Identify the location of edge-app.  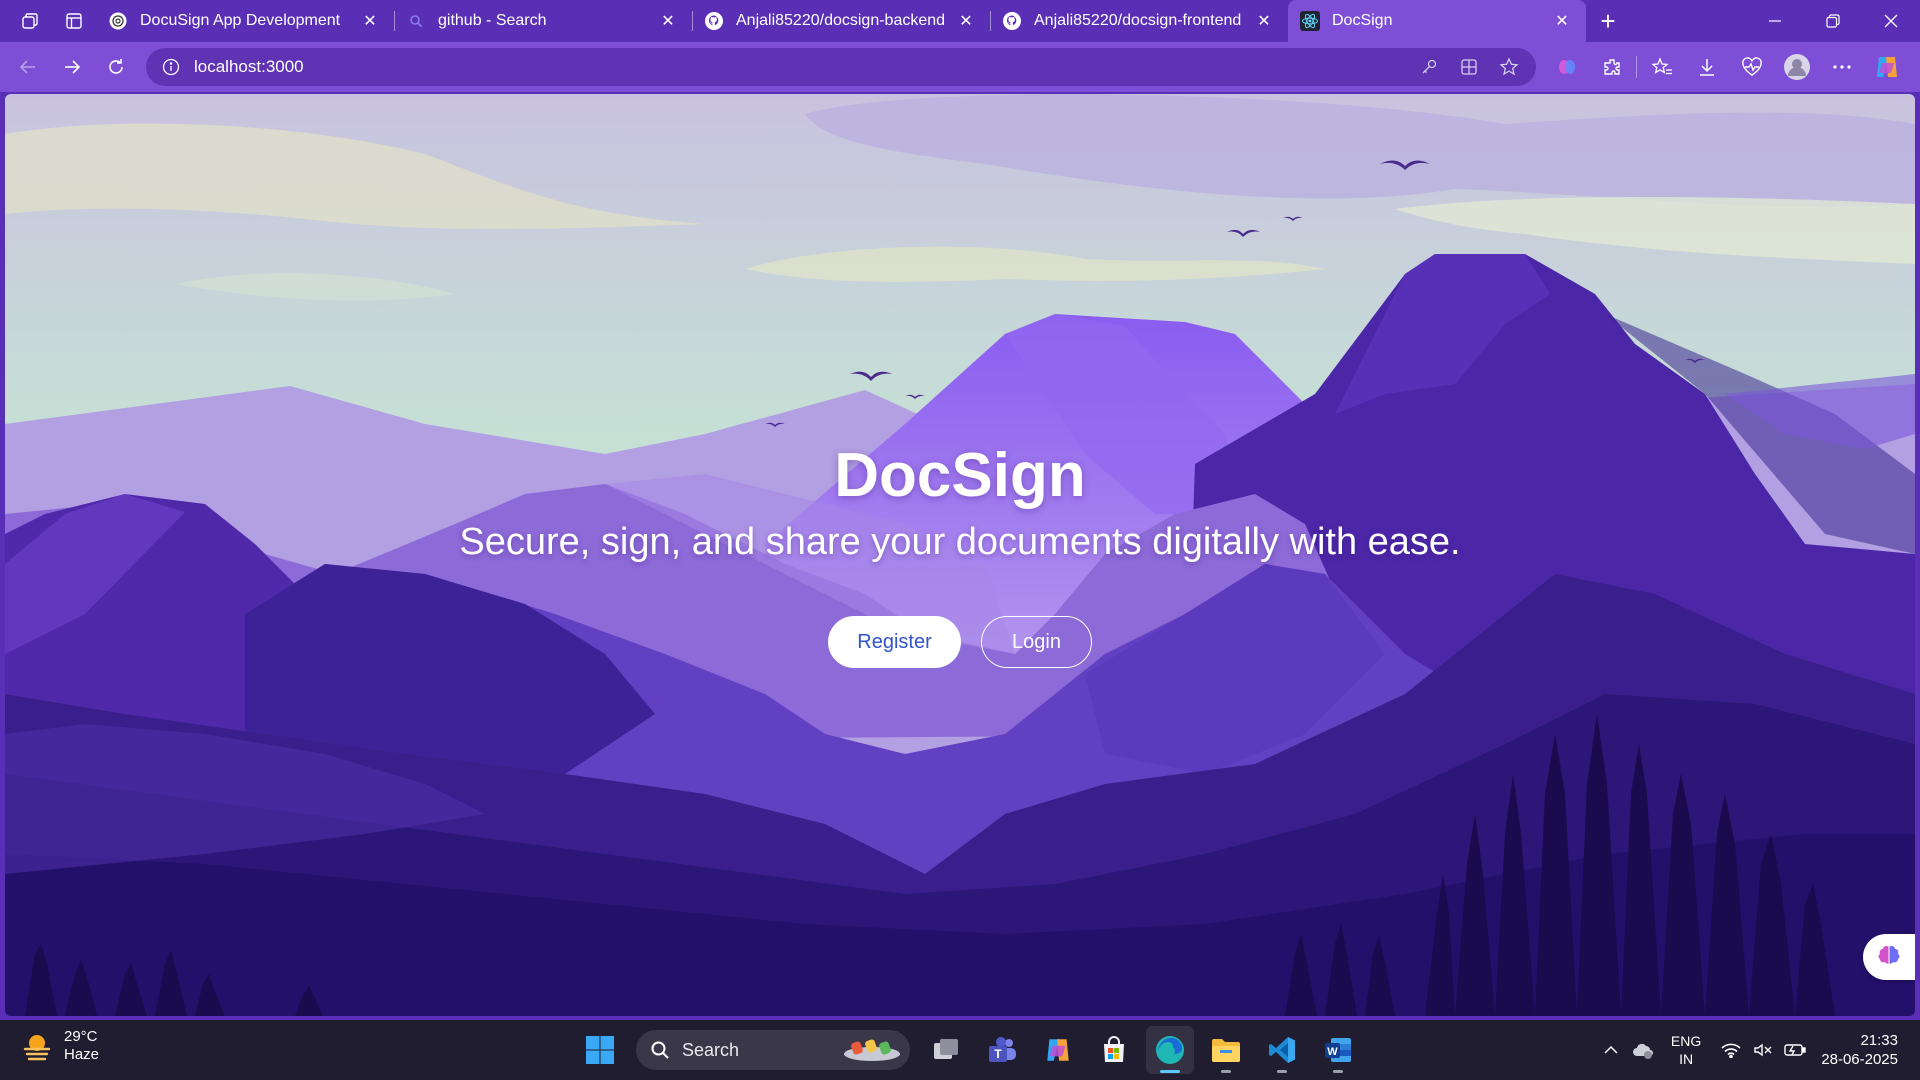
(1170, 1050).